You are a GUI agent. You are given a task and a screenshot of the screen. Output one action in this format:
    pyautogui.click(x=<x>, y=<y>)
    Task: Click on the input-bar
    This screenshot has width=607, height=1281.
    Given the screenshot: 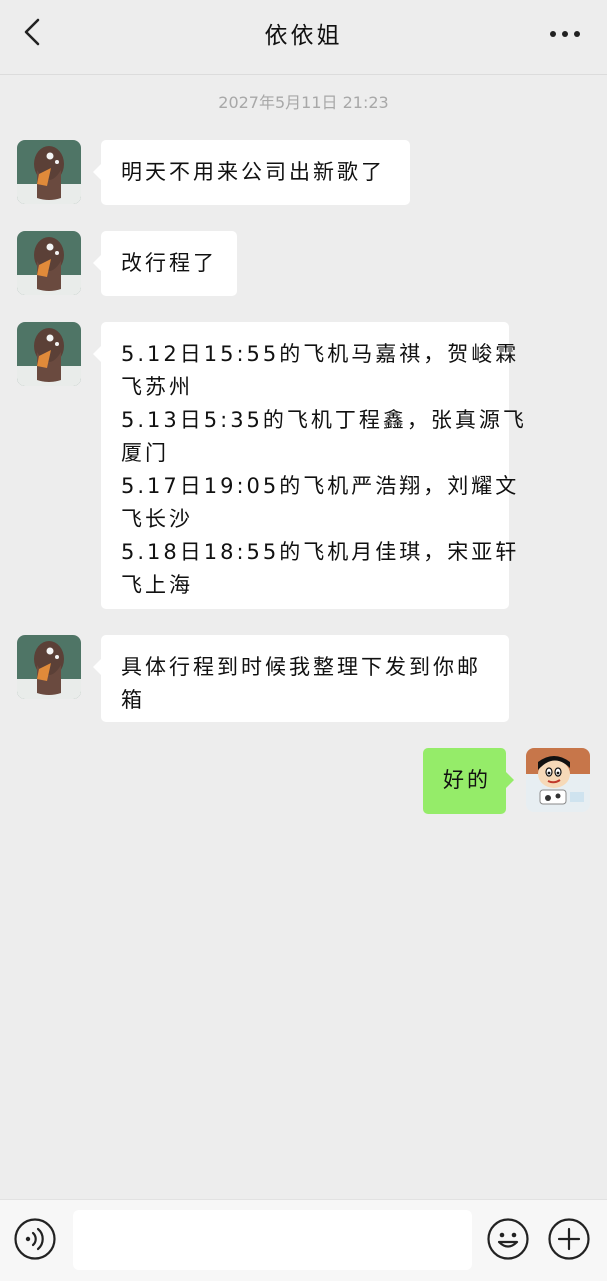 What is the action you would take?
    pyautogui.click(x=303, y=1240)
    